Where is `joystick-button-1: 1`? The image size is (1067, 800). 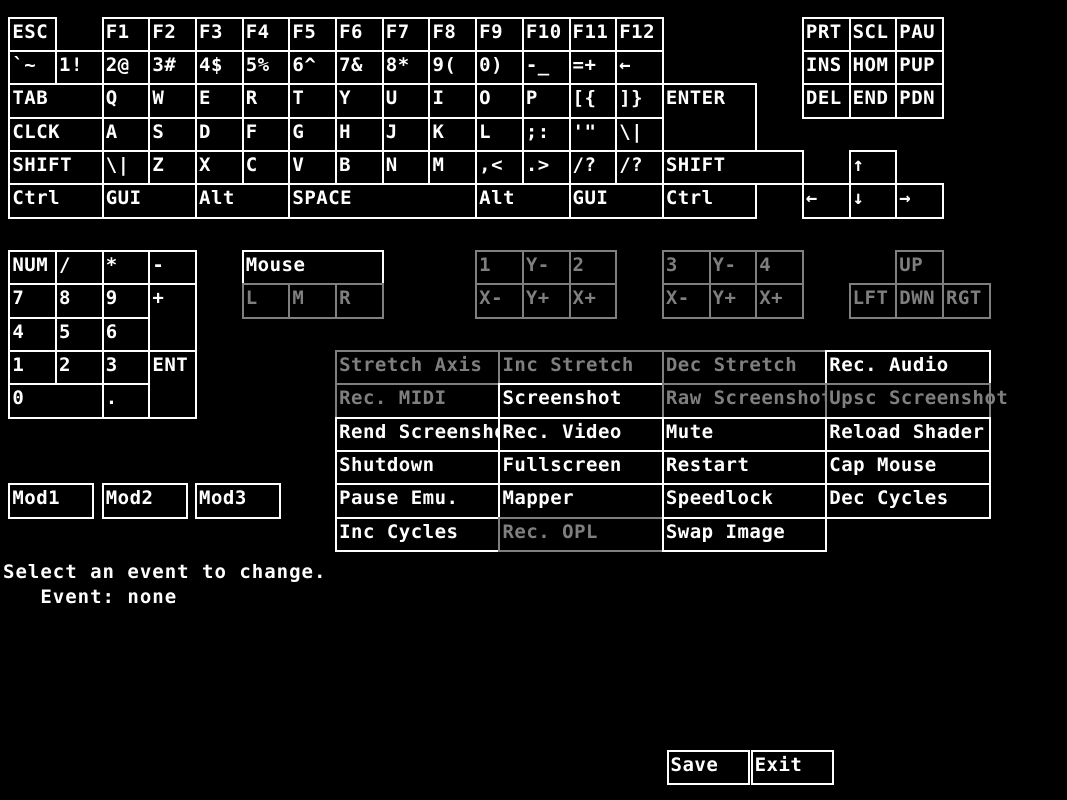 joystick-button-1: 1 is located at coordinates (499, 268).